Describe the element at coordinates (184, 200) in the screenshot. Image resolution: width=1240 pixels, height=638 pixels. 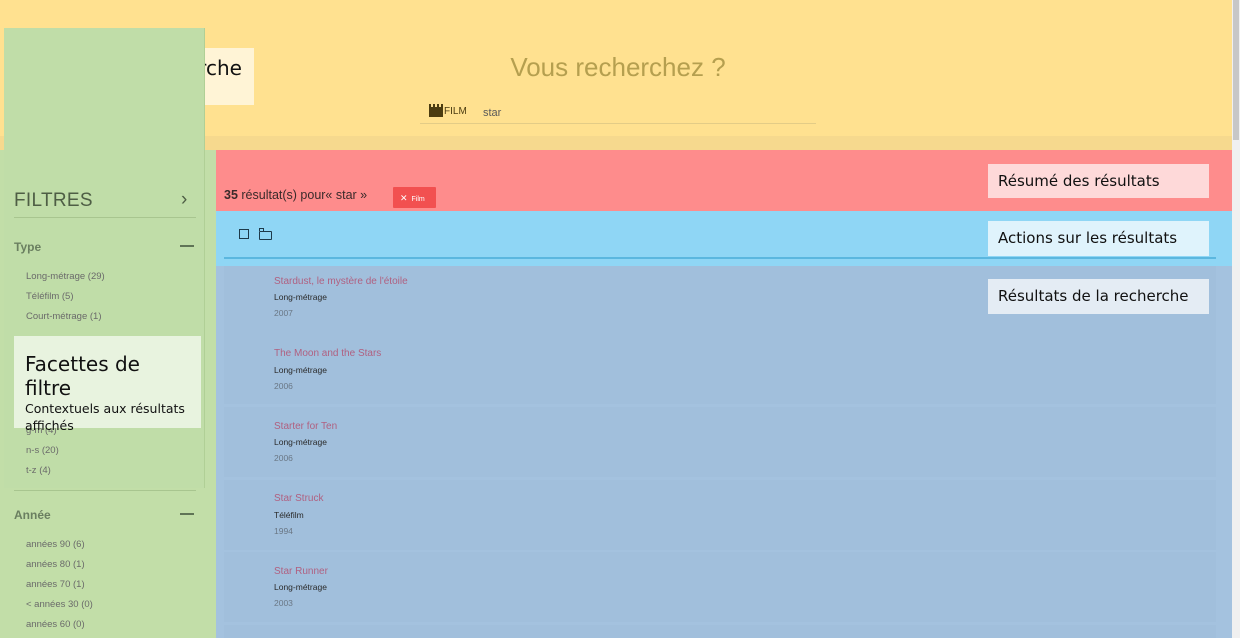
I see `chevron-right-icon: ›` at that location.